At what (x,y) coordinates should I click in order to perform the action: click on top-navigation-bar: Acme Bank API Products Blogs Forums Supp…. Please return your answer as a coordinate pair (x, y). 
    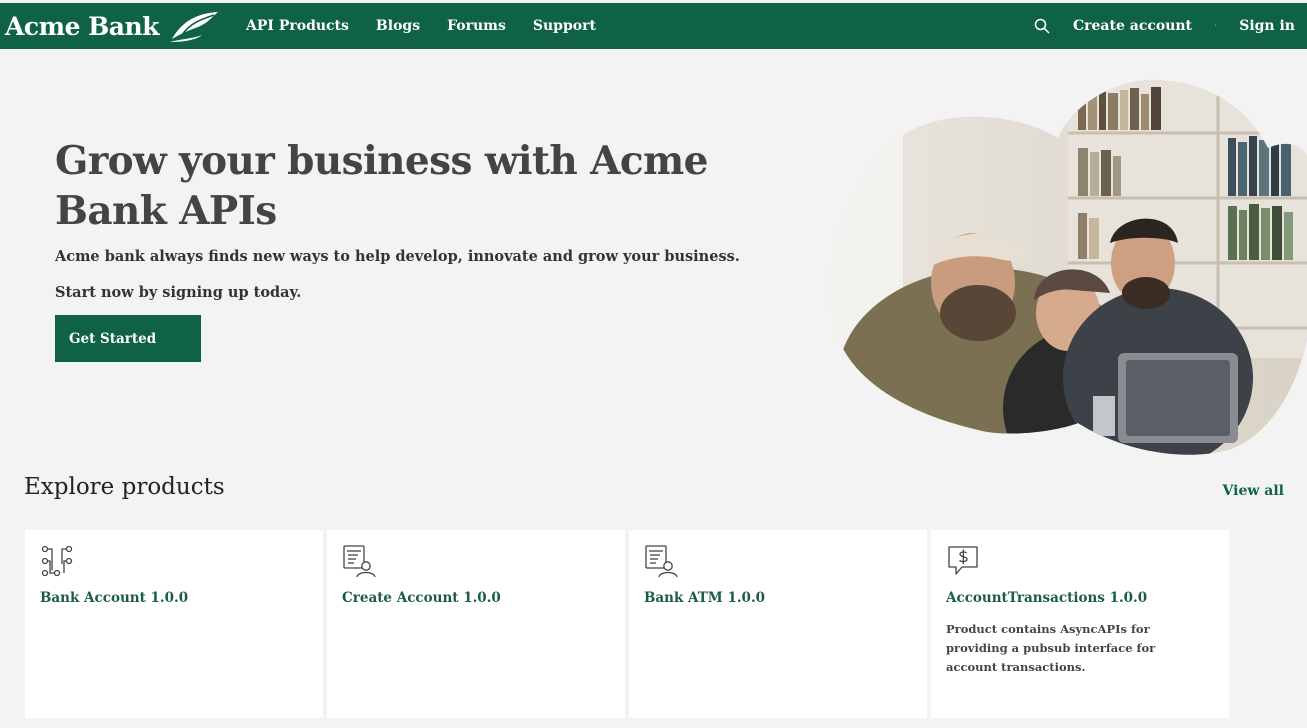
    Looking at the image, I should click on (653, 26).